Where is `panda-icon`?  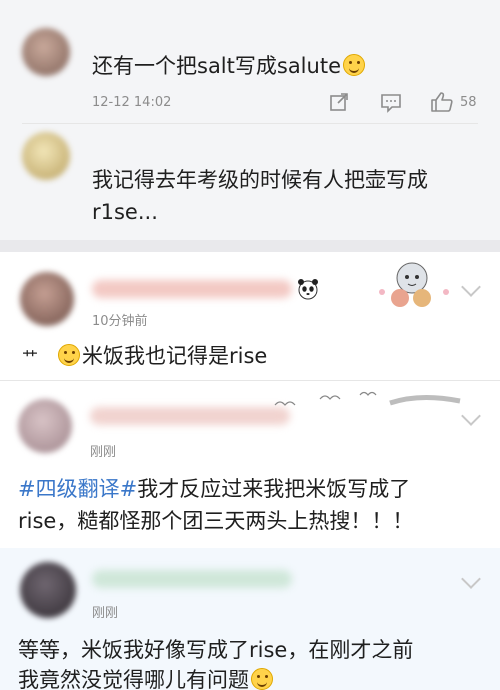
panda-icon is located at coordinates (308, 289).